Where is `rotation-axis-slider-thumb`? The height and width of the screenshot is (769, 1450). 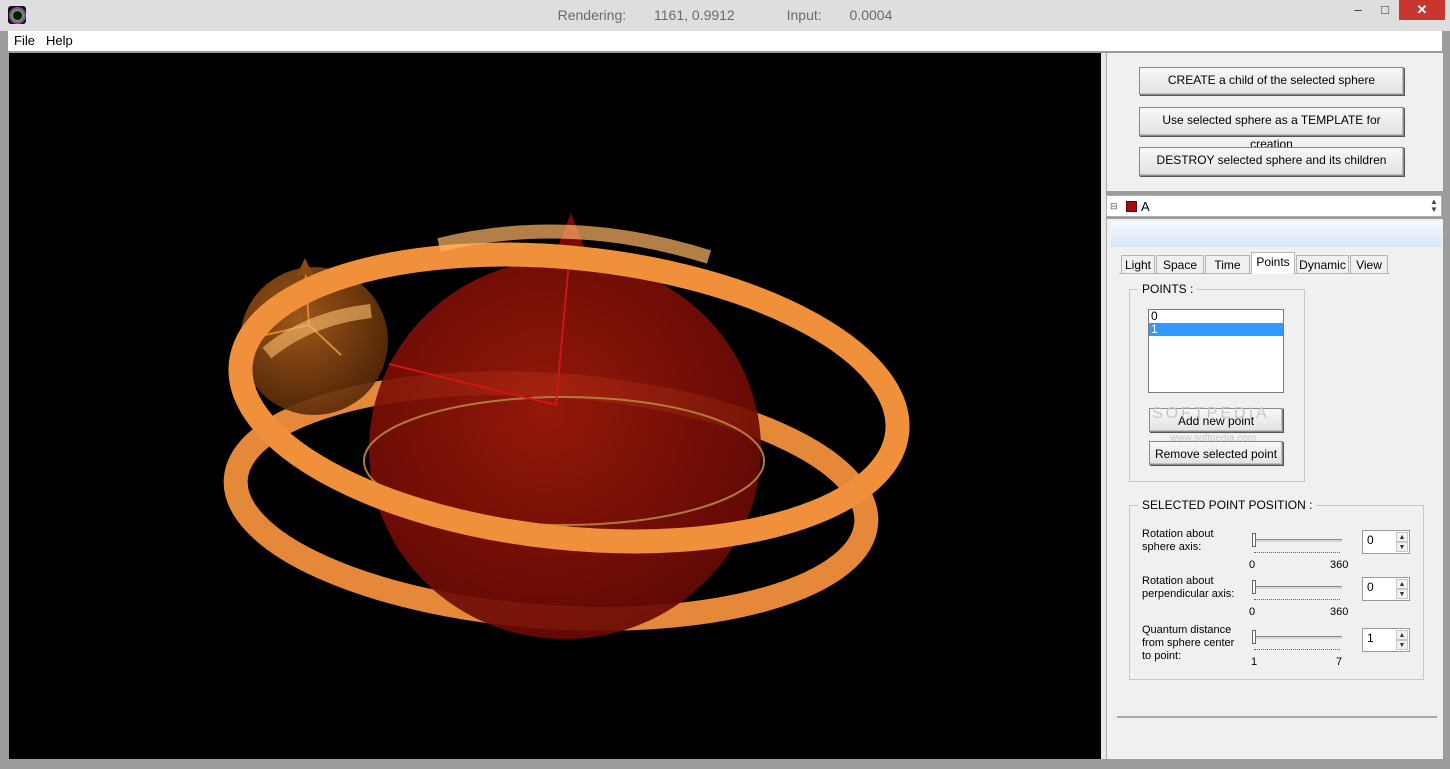
rotation-axis-slider-thumb is located at coordinates (1254, 540).